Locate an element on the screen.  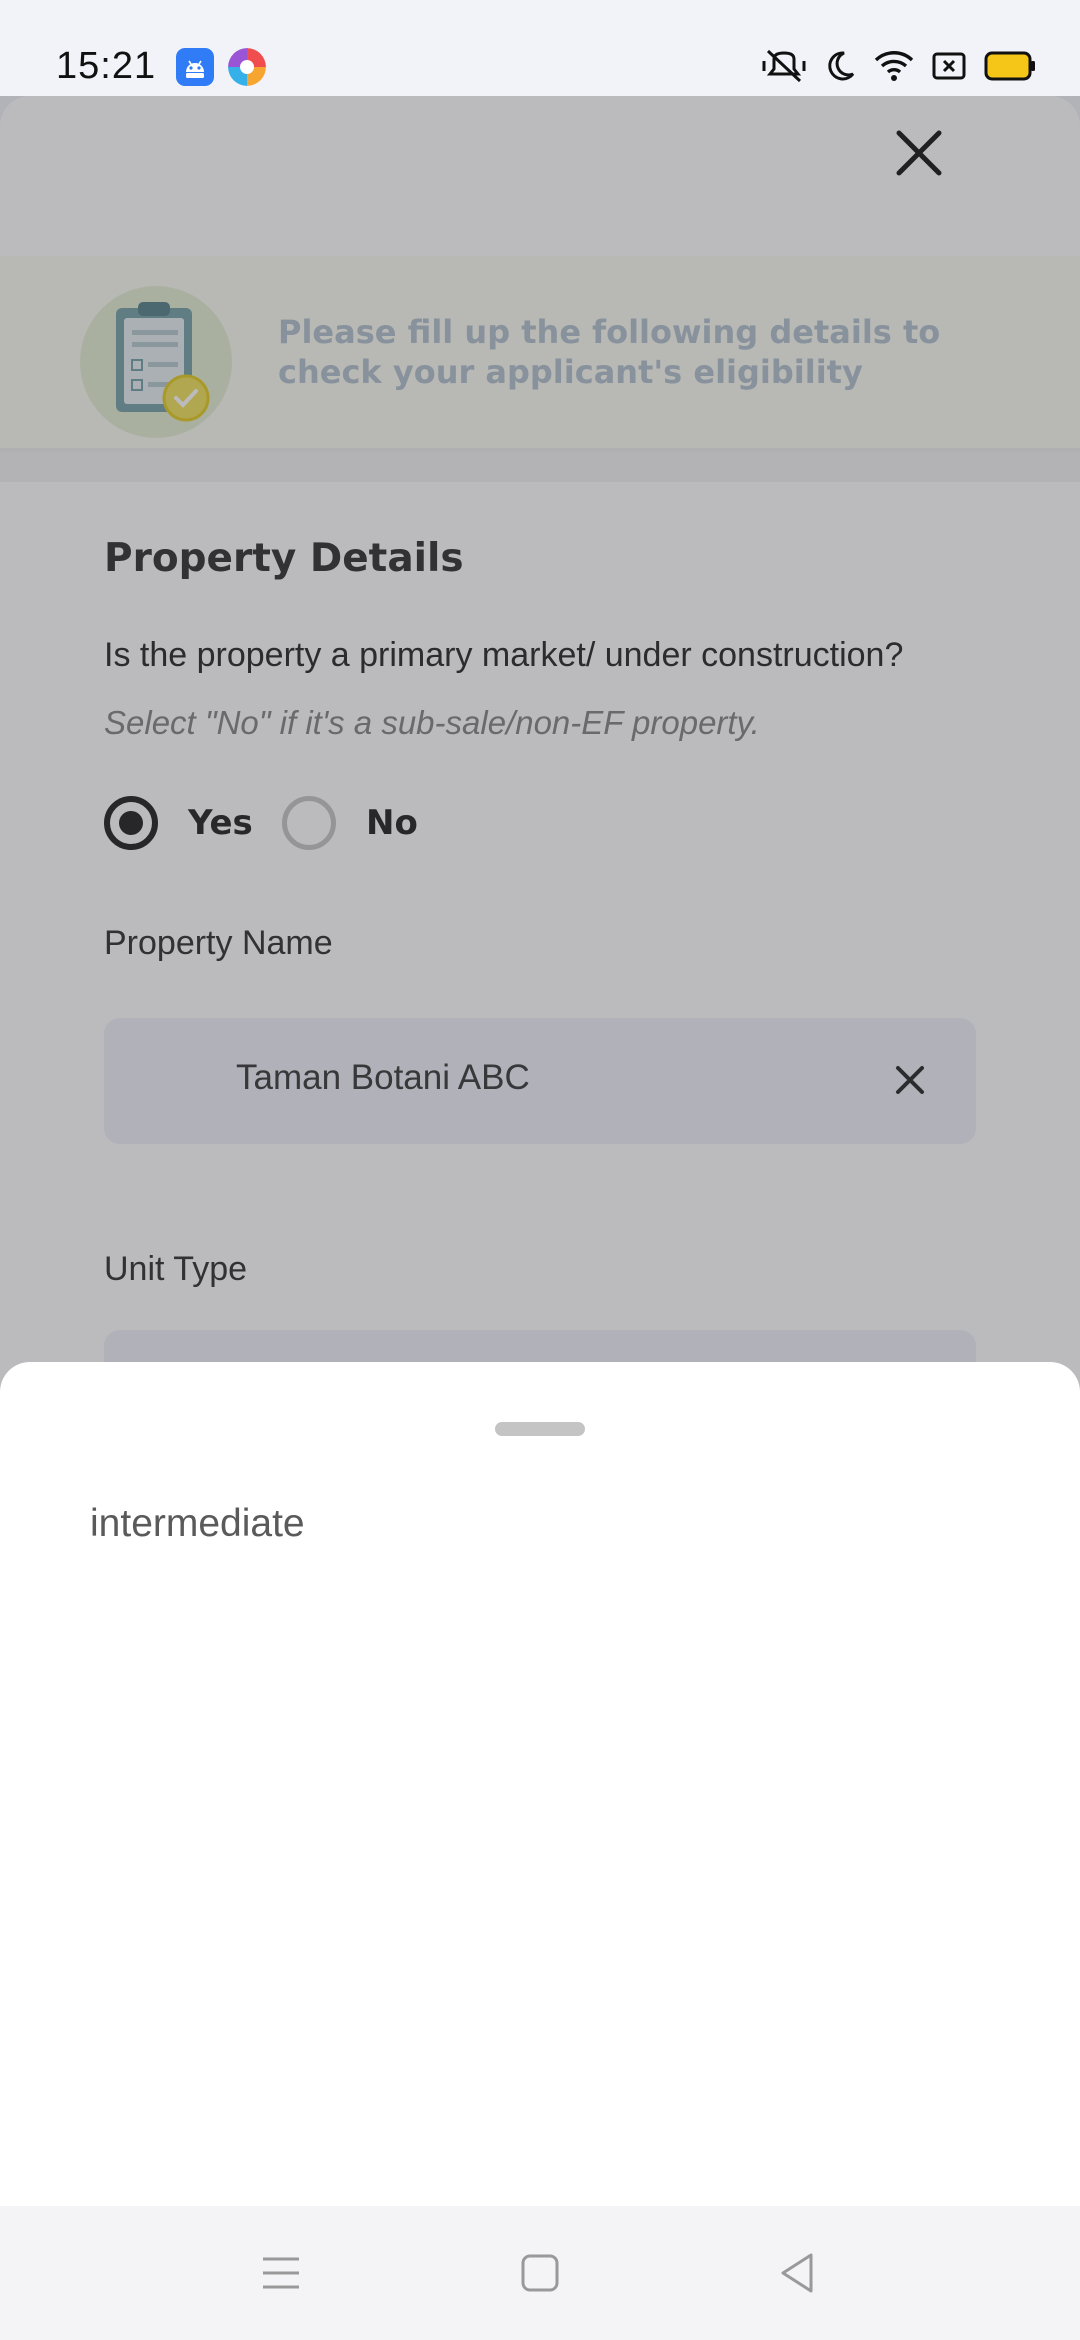
battery-icon is located at coordinates (1010, 66).